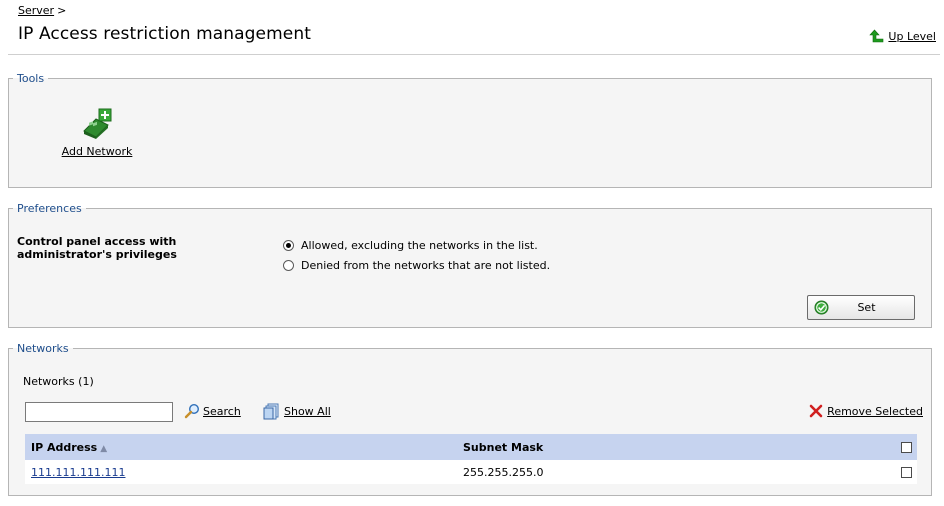 Image resolution: width=944 pixels, height=506 pixels. Describe the element at coordinates (288, 265) in the screenshot. I see `radio-denied` at that location.